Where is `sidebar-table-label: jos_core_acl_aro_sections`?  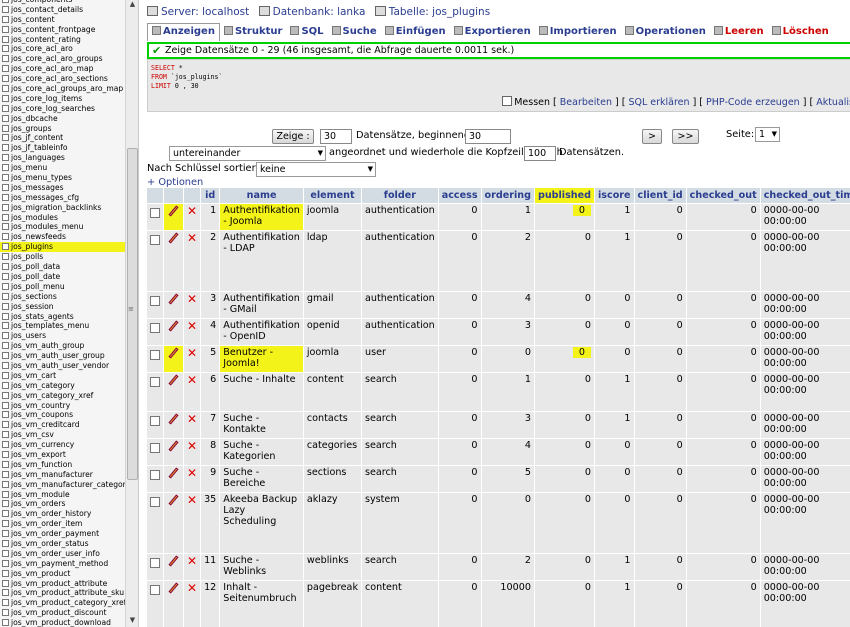 sidebar-table-label: jos_core_acl_aro_sections is located at coordinates (59, 78).